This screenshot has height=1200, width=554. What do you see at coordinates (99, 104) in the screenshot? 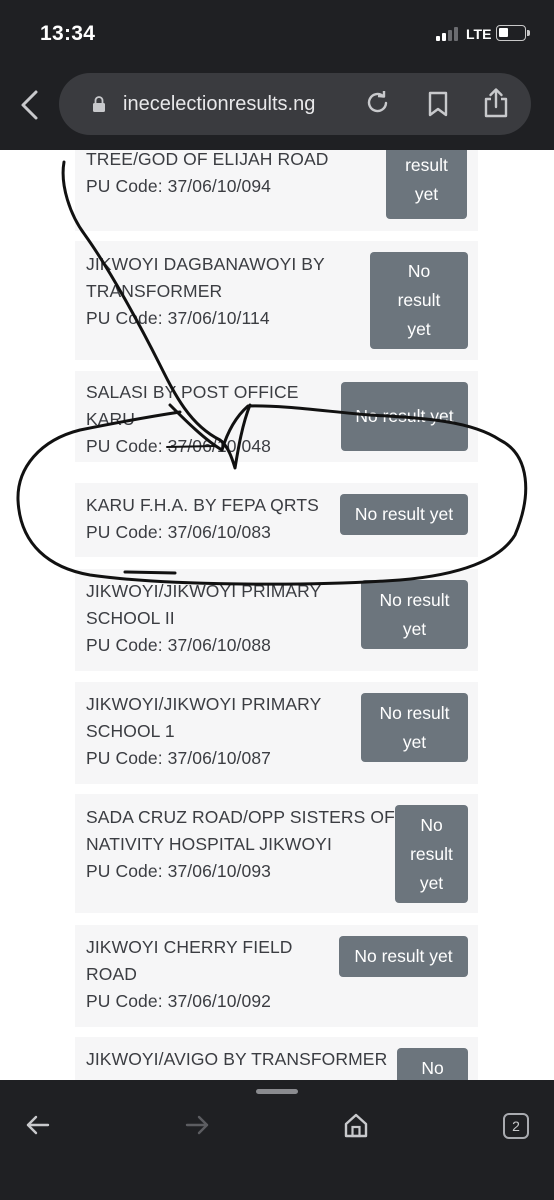
I see `lock-icon` at bounding box center [99, 104].